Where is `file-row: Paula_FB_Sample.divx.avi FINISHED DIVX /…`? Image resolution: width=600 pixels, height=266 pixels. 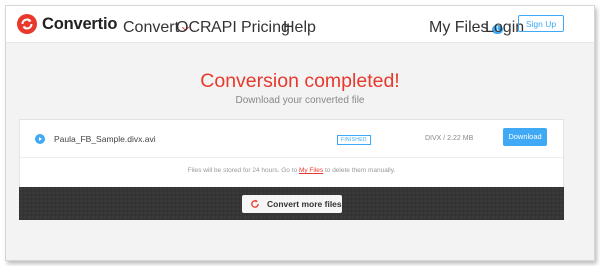 file-row: Paula_FB_Sample.divx.avi FINISHED DIVX /… is located at coordinates (291, 139).